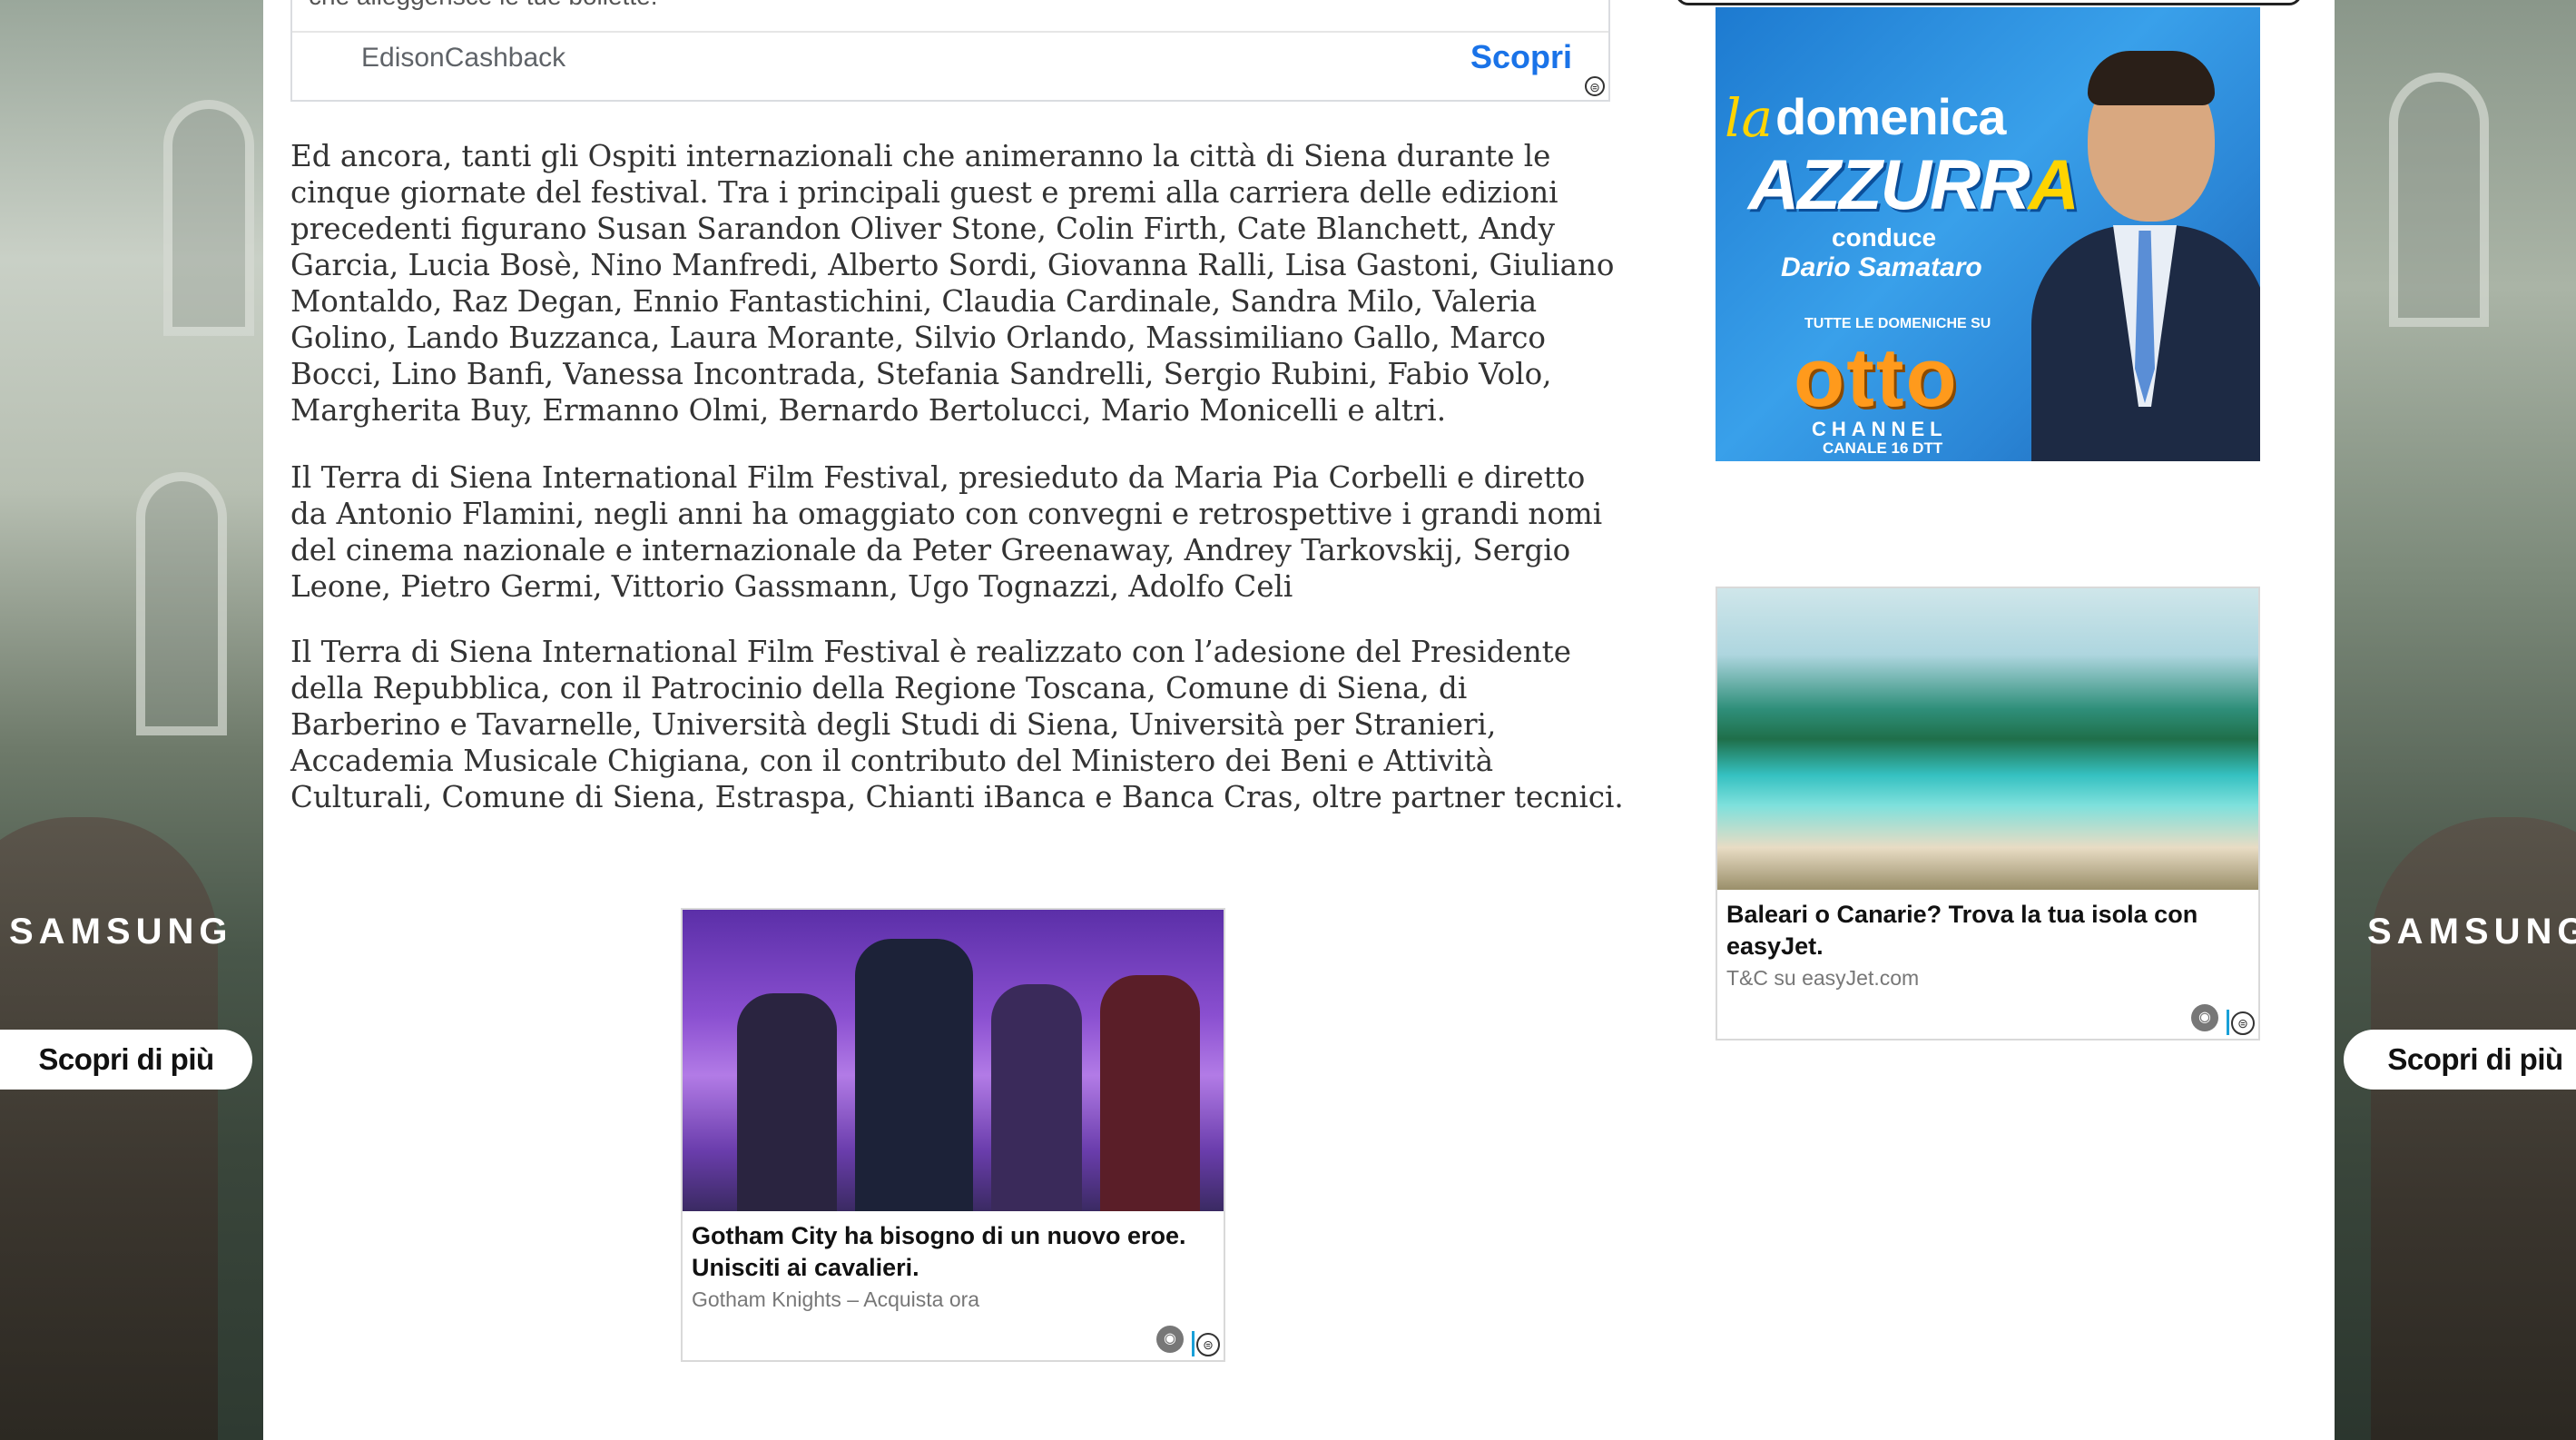 The width and height of the screenshot is (2576, 1440). Describe the element at coordinates (483, 5) in the screenshot. I see `ad-text: che alleggerisce le tue bollette.` at that location.